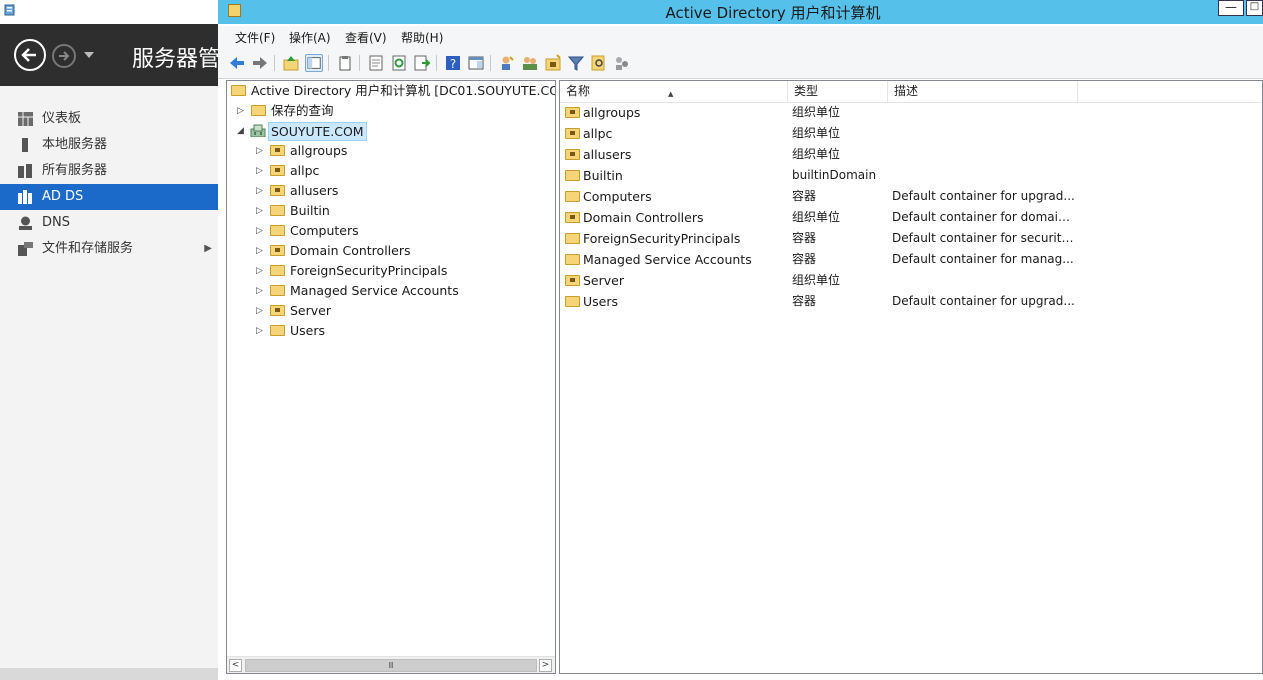  Describe the element at coordinates (983, 91) in the screenshot. I see `column-header-description: 描述` at that location.